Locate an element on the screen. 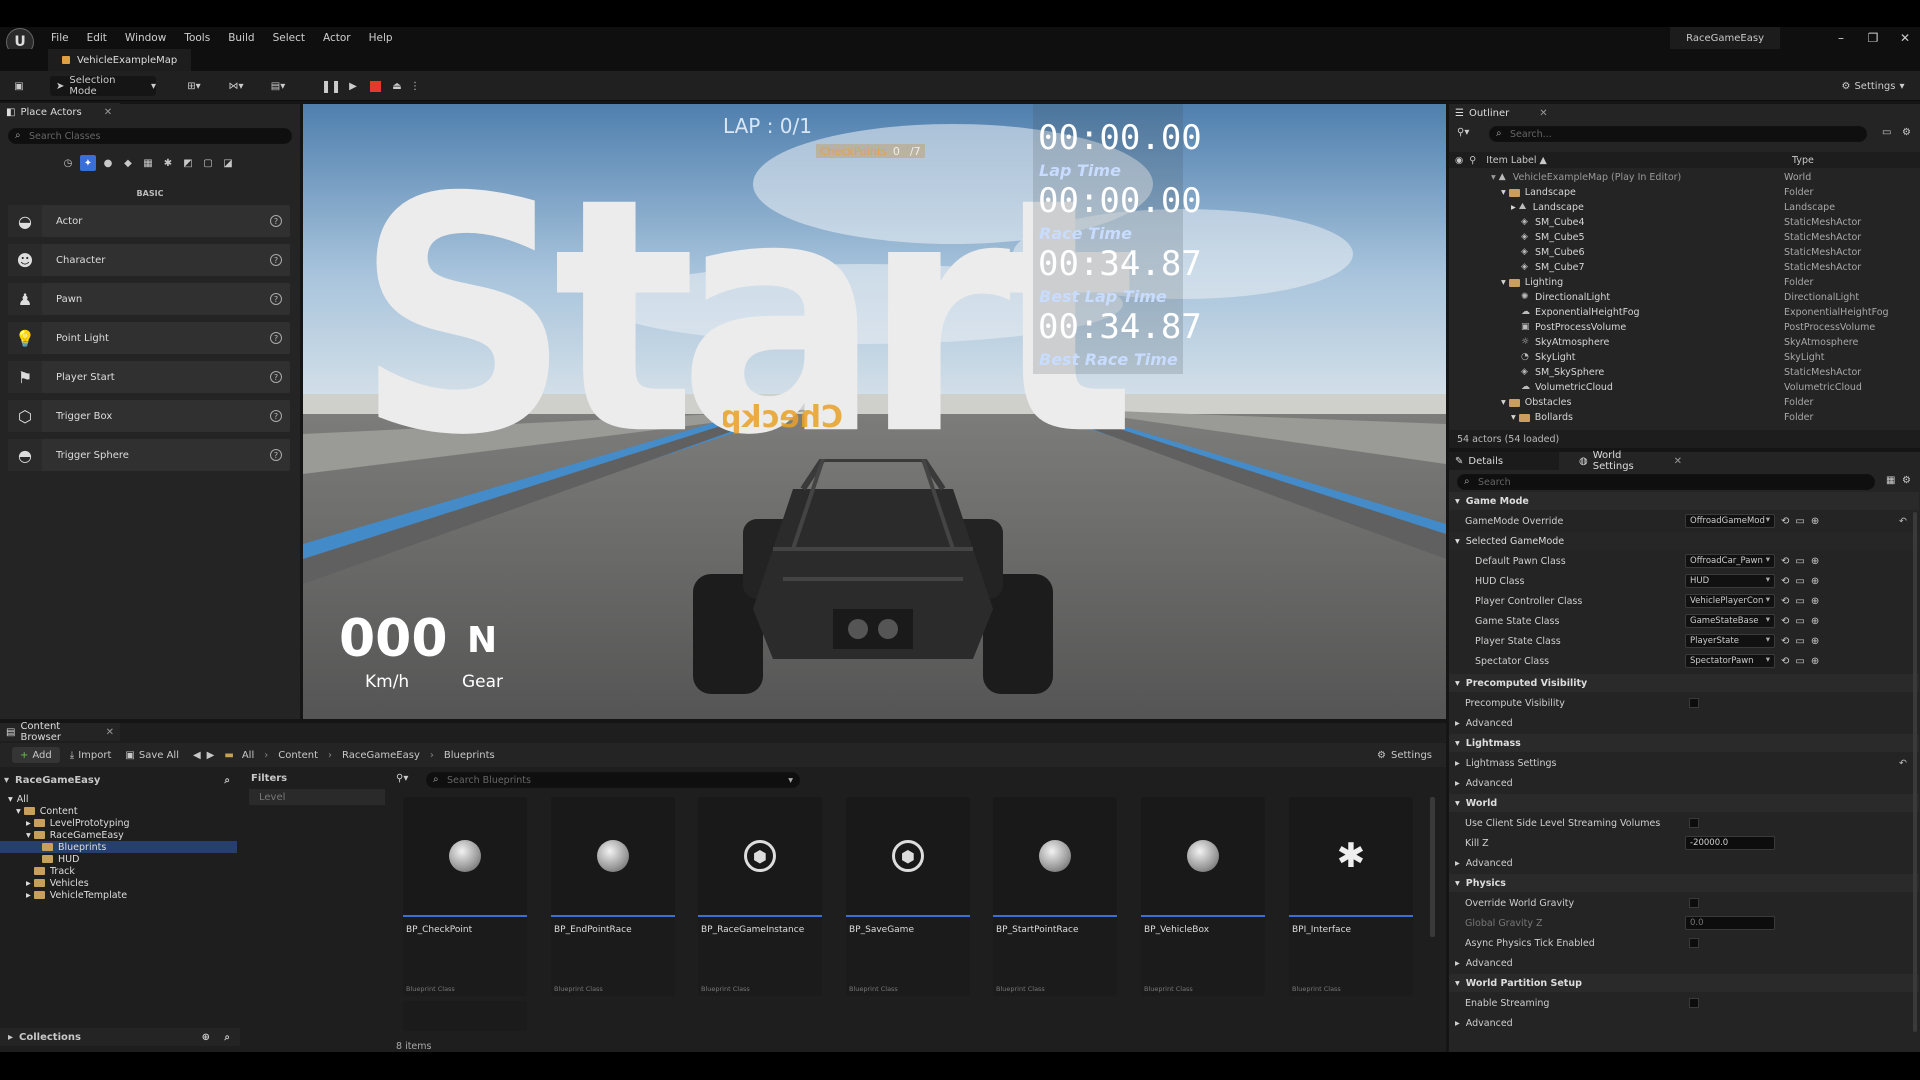 This screenshot has width=1920, height=1080. actor-item-trigger-box: ⬡ Trigger Box? is located at coordinates (149, 416).